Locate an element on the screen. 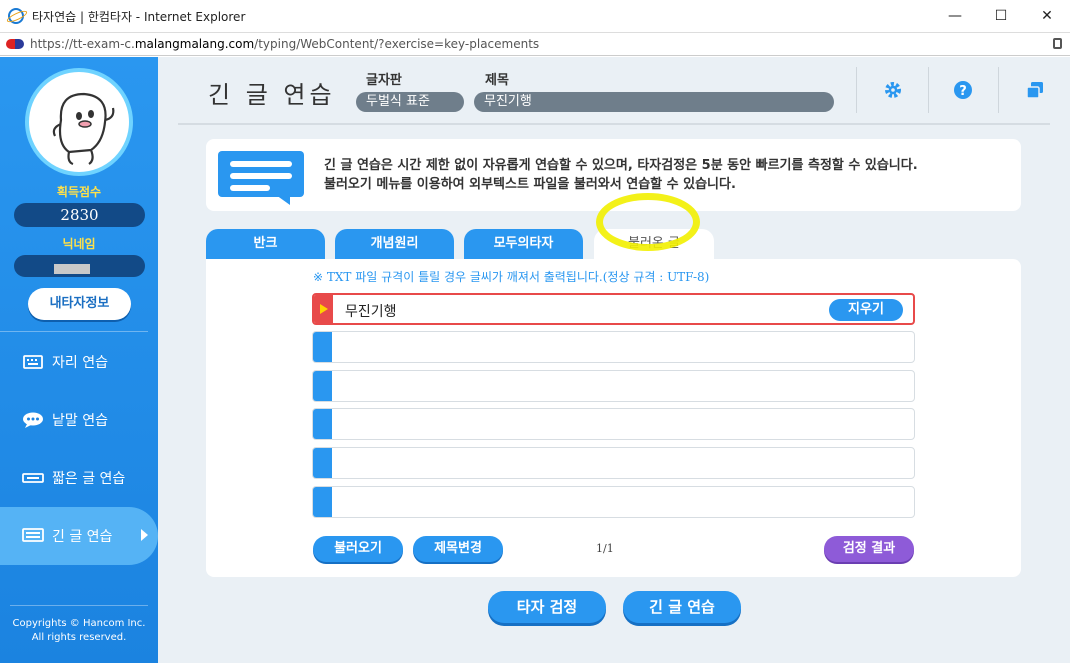  window-title: 타자연습 | 한컴타자 - Internet Explorer is located at coordinates (139, 16).